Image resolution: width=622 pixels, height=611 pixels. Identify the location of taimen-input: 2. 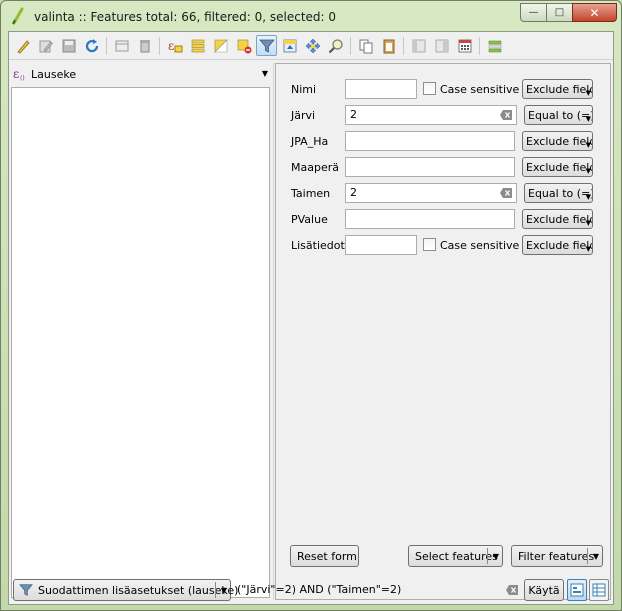
(431, 193).